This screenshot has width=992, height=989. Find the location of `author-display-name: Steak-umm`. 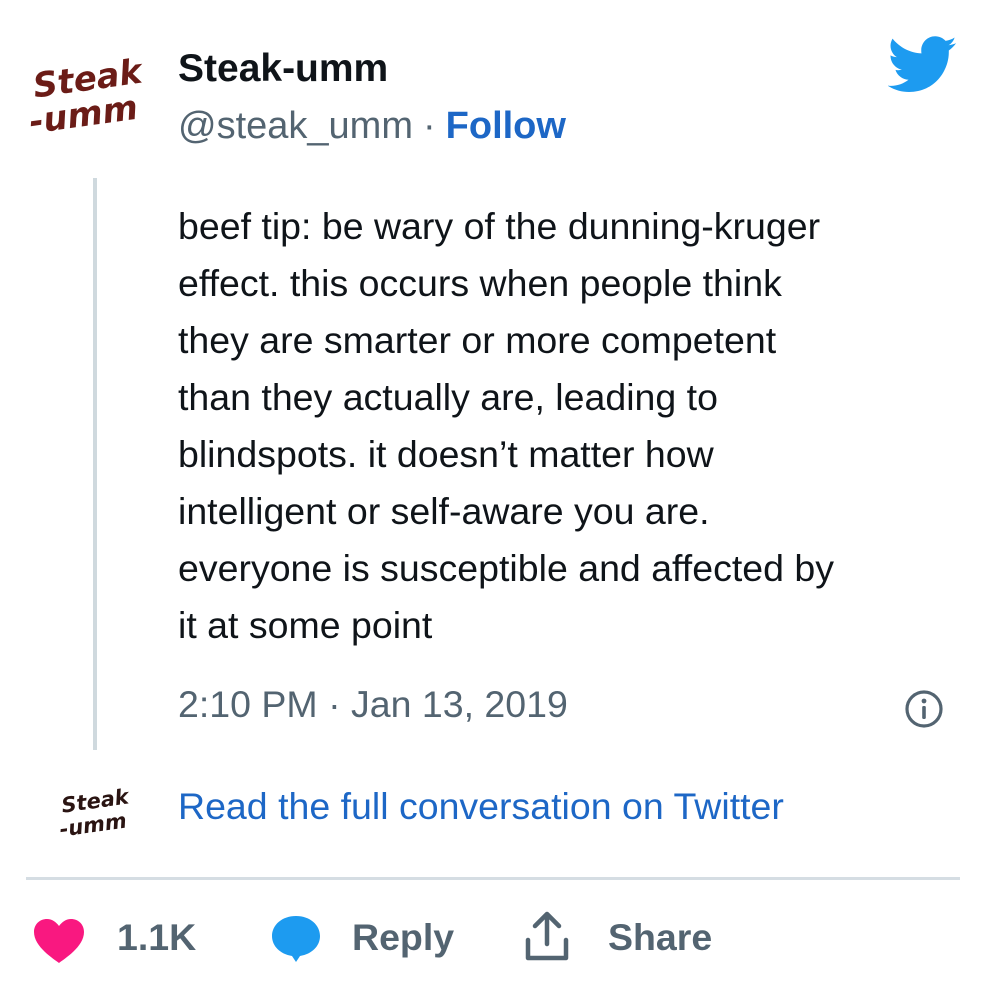

author-display-name: Steak-umm is located at coordinates (283, 69).